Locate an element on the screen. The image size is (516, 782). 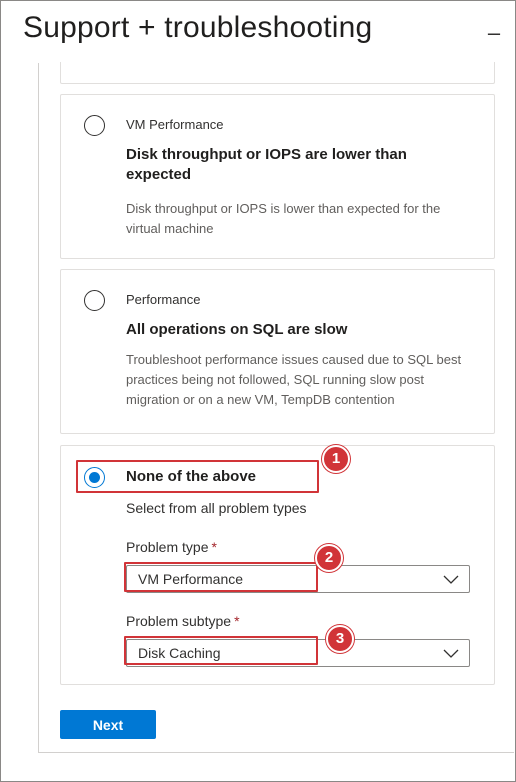
option-category: VM Performance is located at coordinates (175, 124).